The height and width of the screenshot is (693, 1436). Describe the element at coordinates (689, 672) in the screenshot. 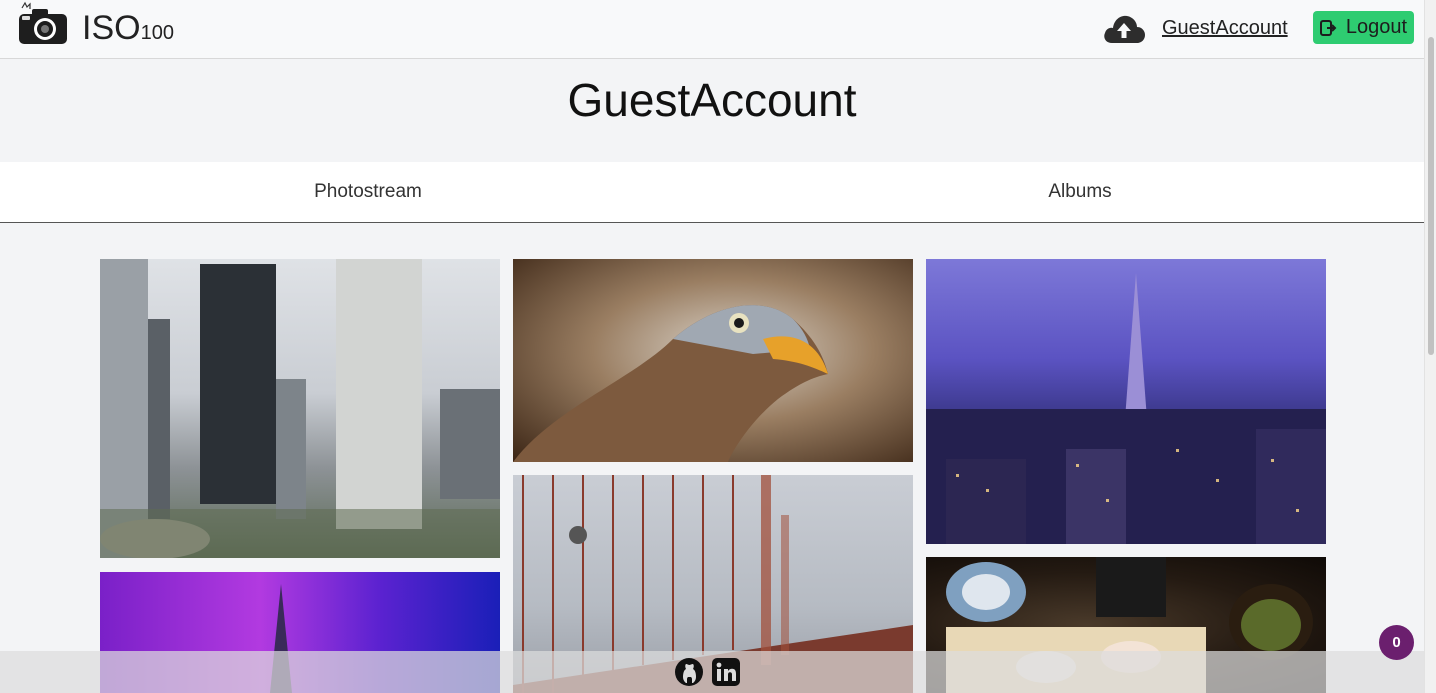

I see `github-icon` at that location.